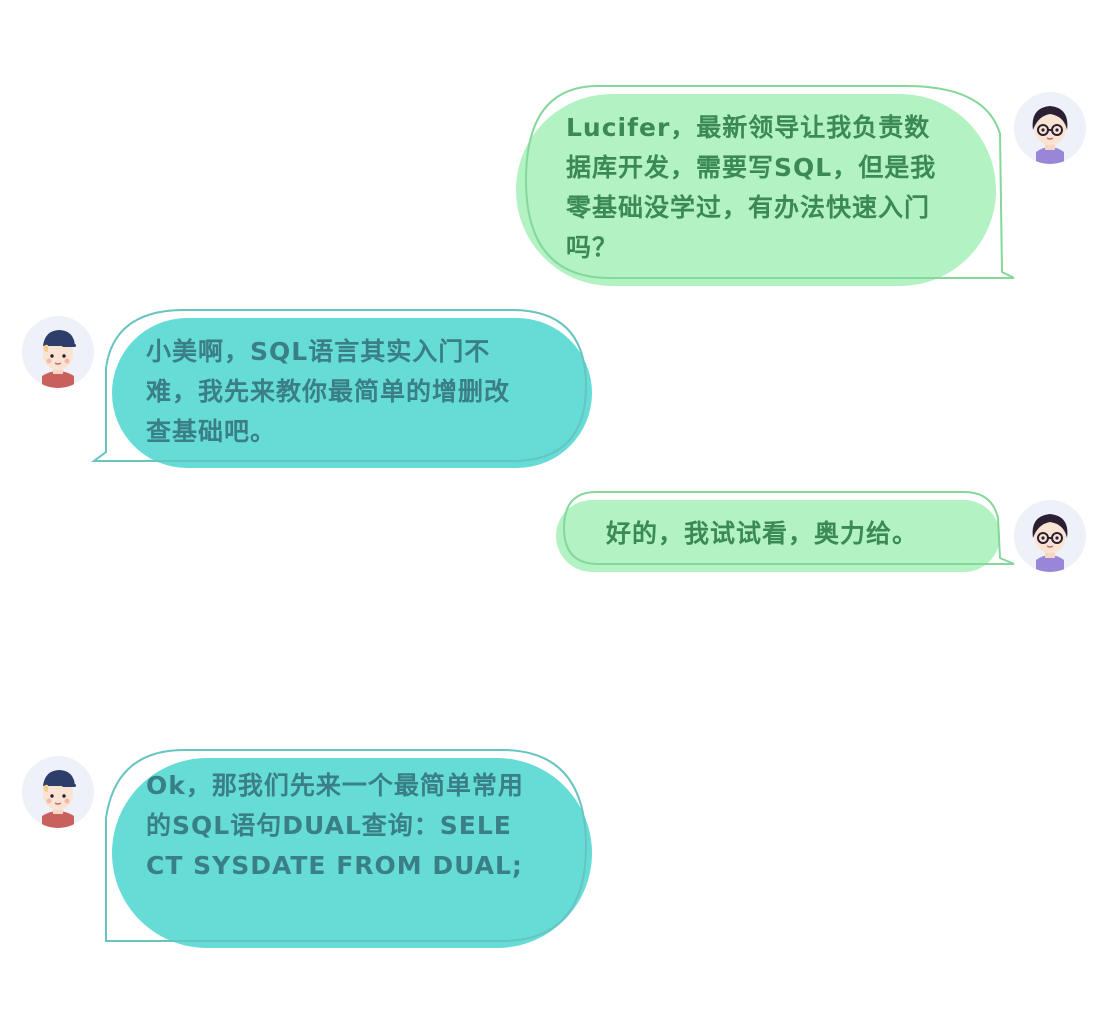  What do you see at coordinates (328, 391) in the screenshot?
I see `message-text: 小美啊，SQL语言其实入门不难，我先来教你最简单的增删改查基础吧。` at bounding box center [328, 391].